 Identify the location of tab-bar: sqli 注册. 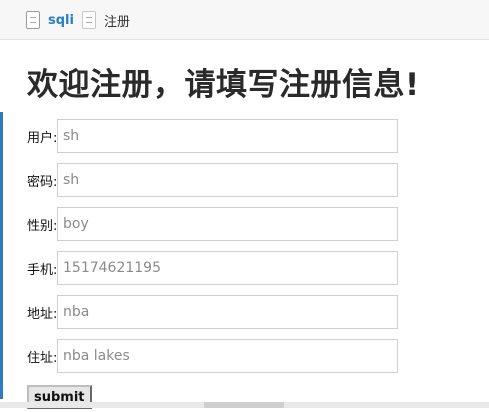
(244, 20).